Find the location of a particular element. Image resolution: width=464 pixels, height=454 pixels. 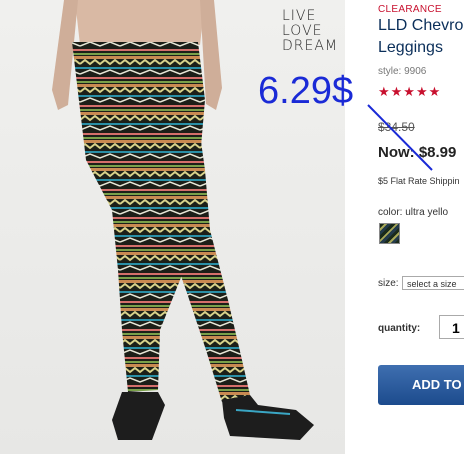

color-swatch is located at coordinates (389, 233).